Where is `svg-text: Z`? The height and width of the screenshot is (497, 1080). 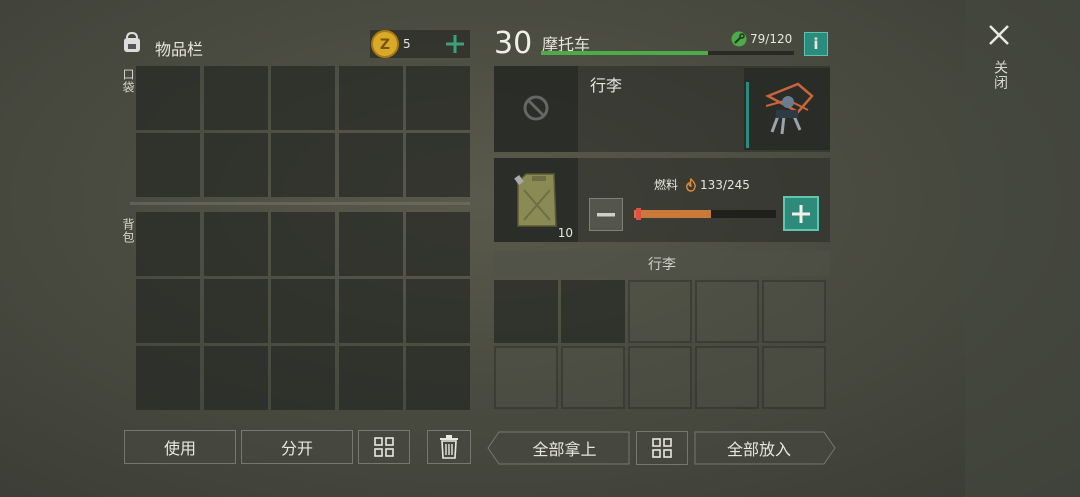 svg-text: Z is located at coordinates (385, 45).